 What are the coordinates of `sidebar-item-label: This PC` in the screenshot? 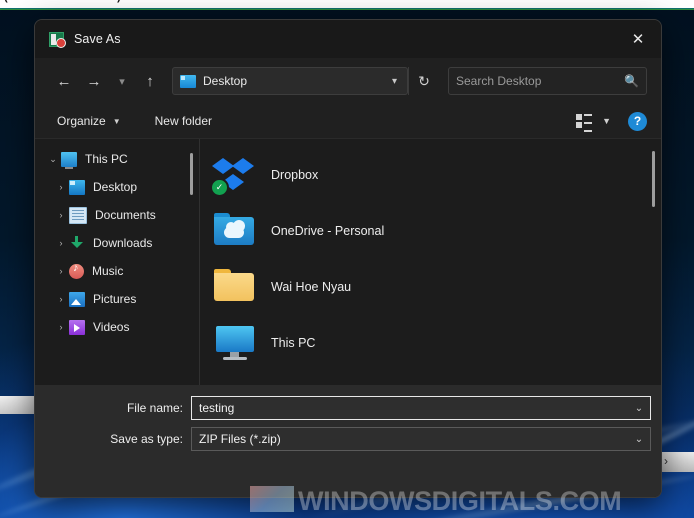 It's located at (106, 159).